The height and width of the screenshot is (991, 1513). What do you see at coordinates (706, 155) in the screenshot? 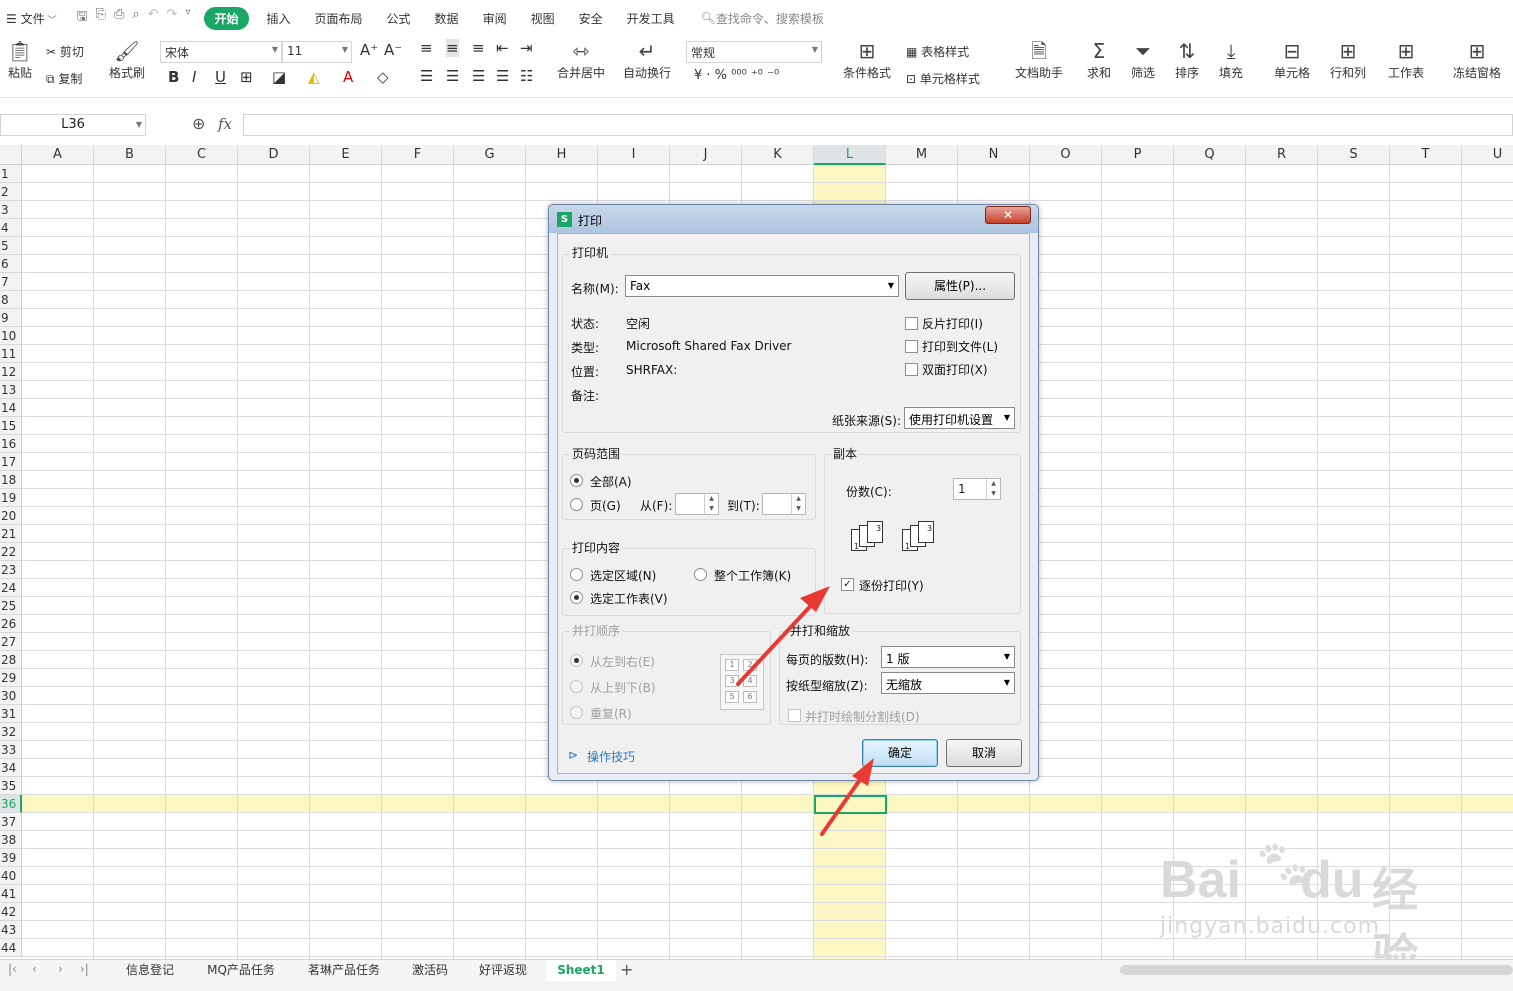
I see `column-header: J` at bounding box center [706, 155].